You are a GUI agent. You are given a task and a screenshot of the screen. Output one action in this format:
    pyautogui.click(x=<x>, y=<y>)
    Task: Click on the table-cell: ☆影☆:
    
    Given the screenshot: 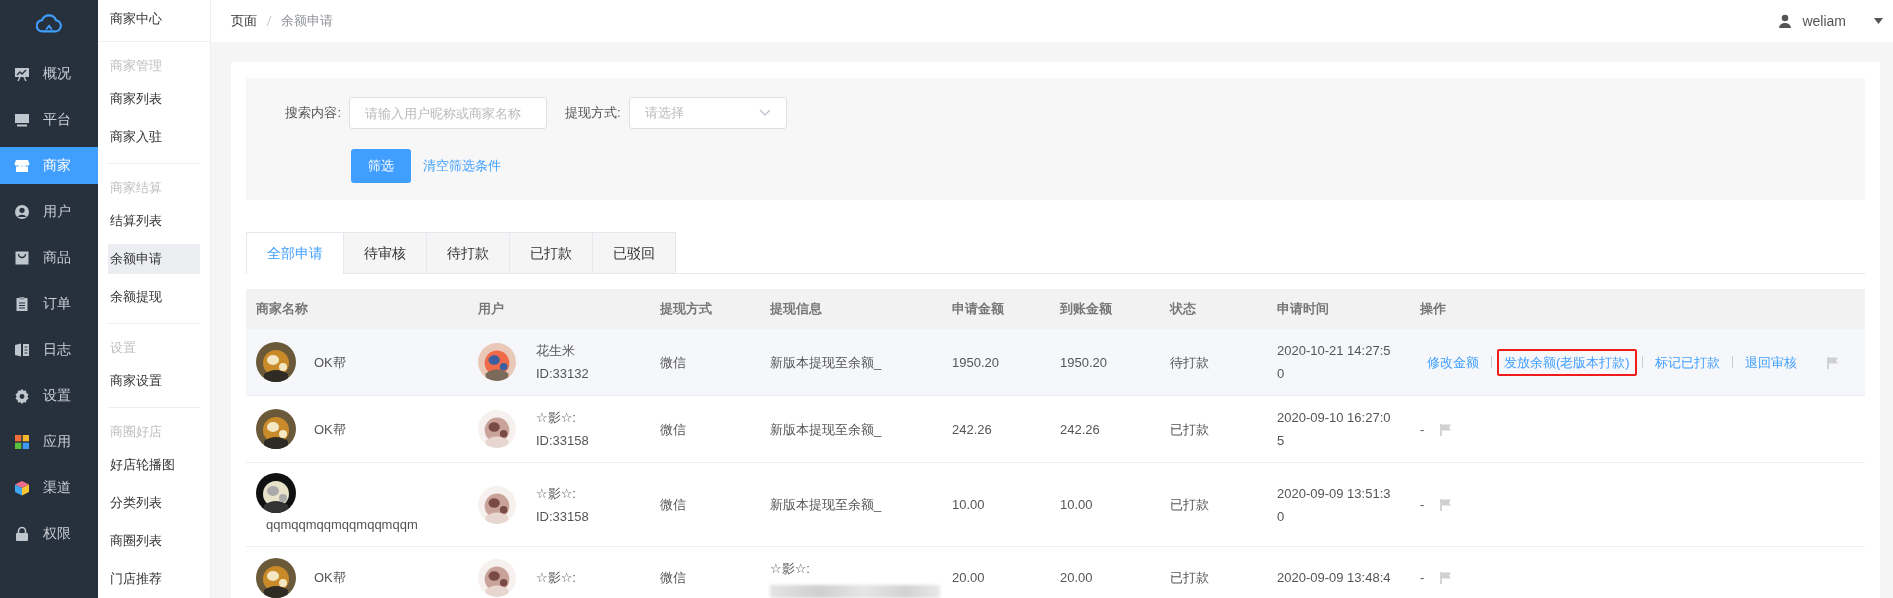 What is the action you would take?
    pyautogui.click(x=790, y=568)
    